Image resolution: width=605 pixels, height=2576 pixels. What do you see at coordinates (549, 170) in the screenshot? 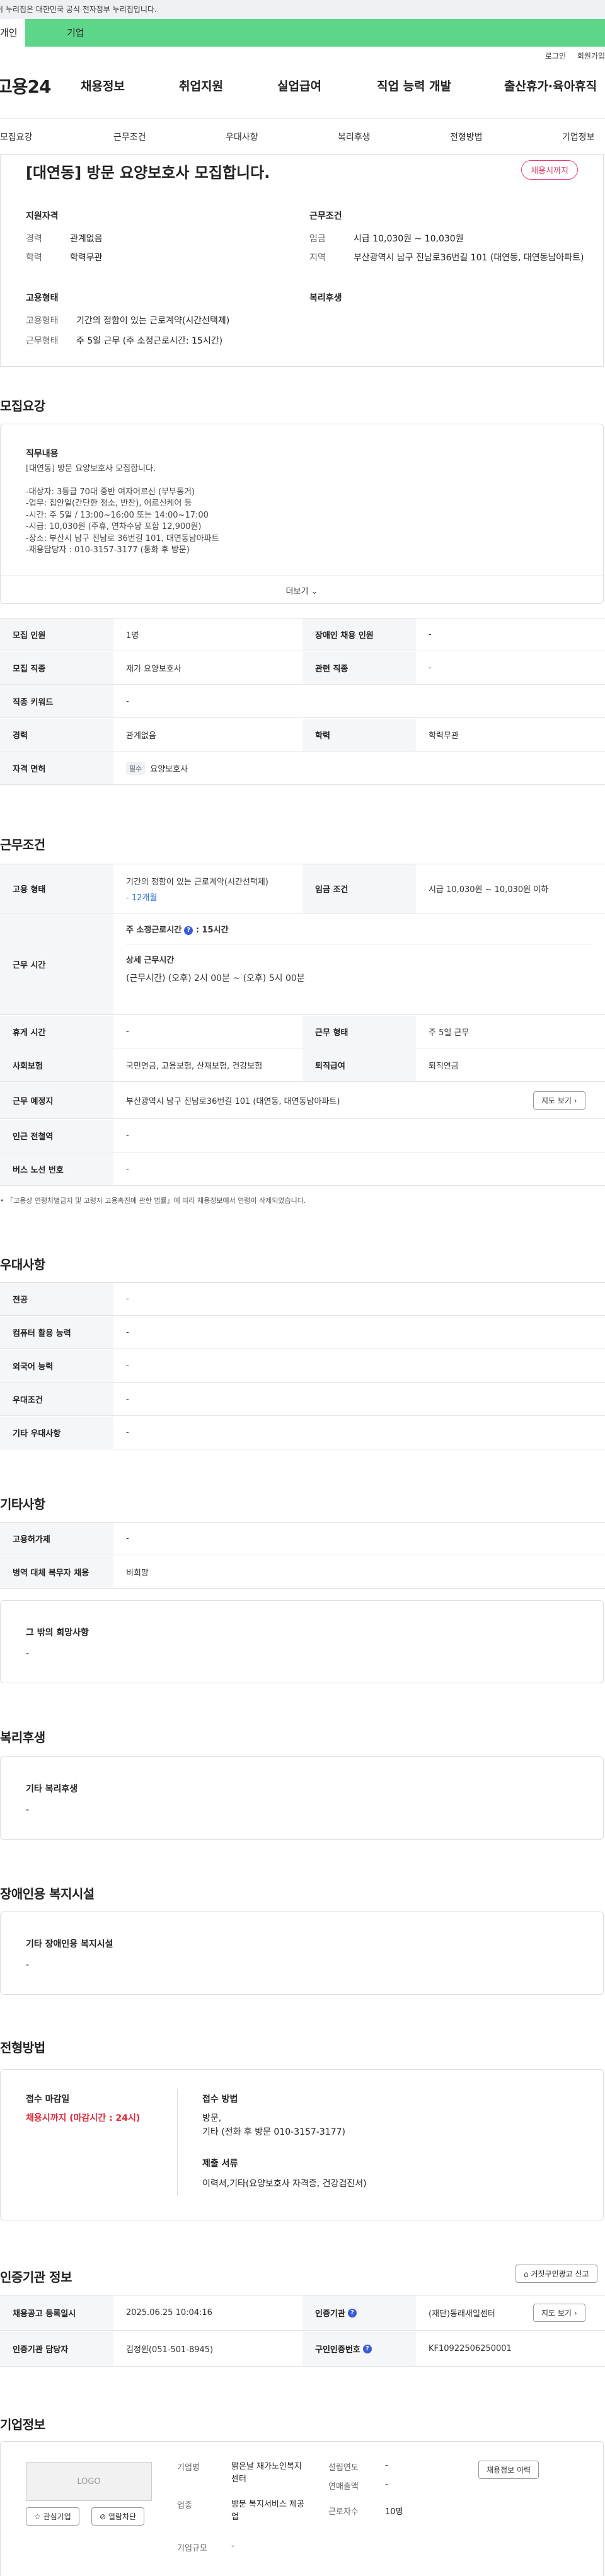
I see `deadline-badge: 채용시까지` at bounding box center [549, 170].